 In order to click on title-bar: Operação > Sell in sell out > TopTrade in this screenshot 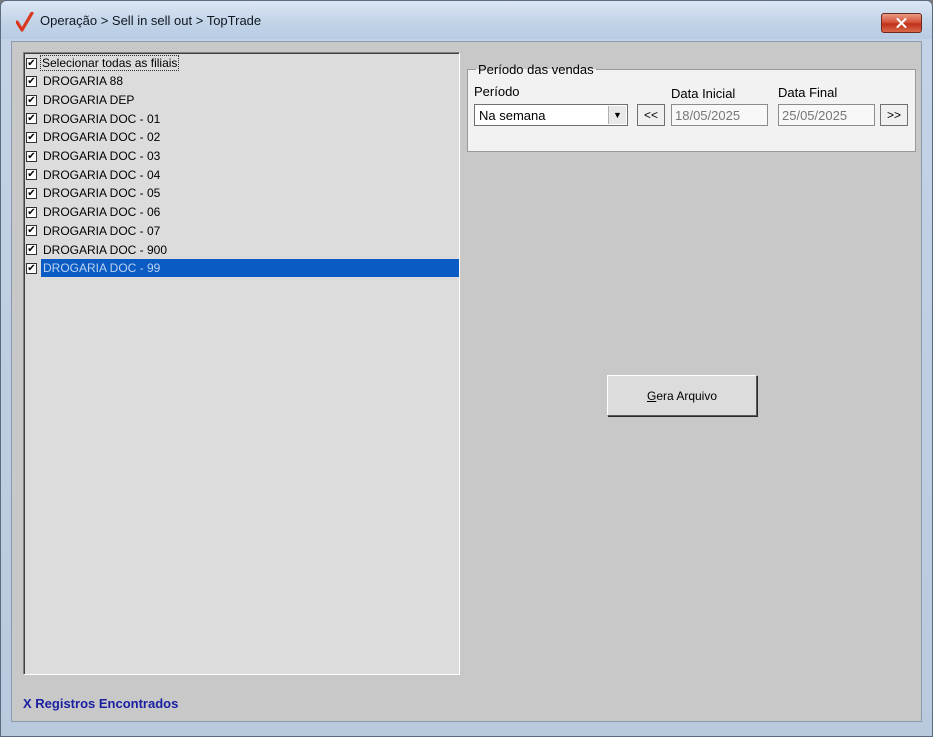, I will do `click(466, 20)`.